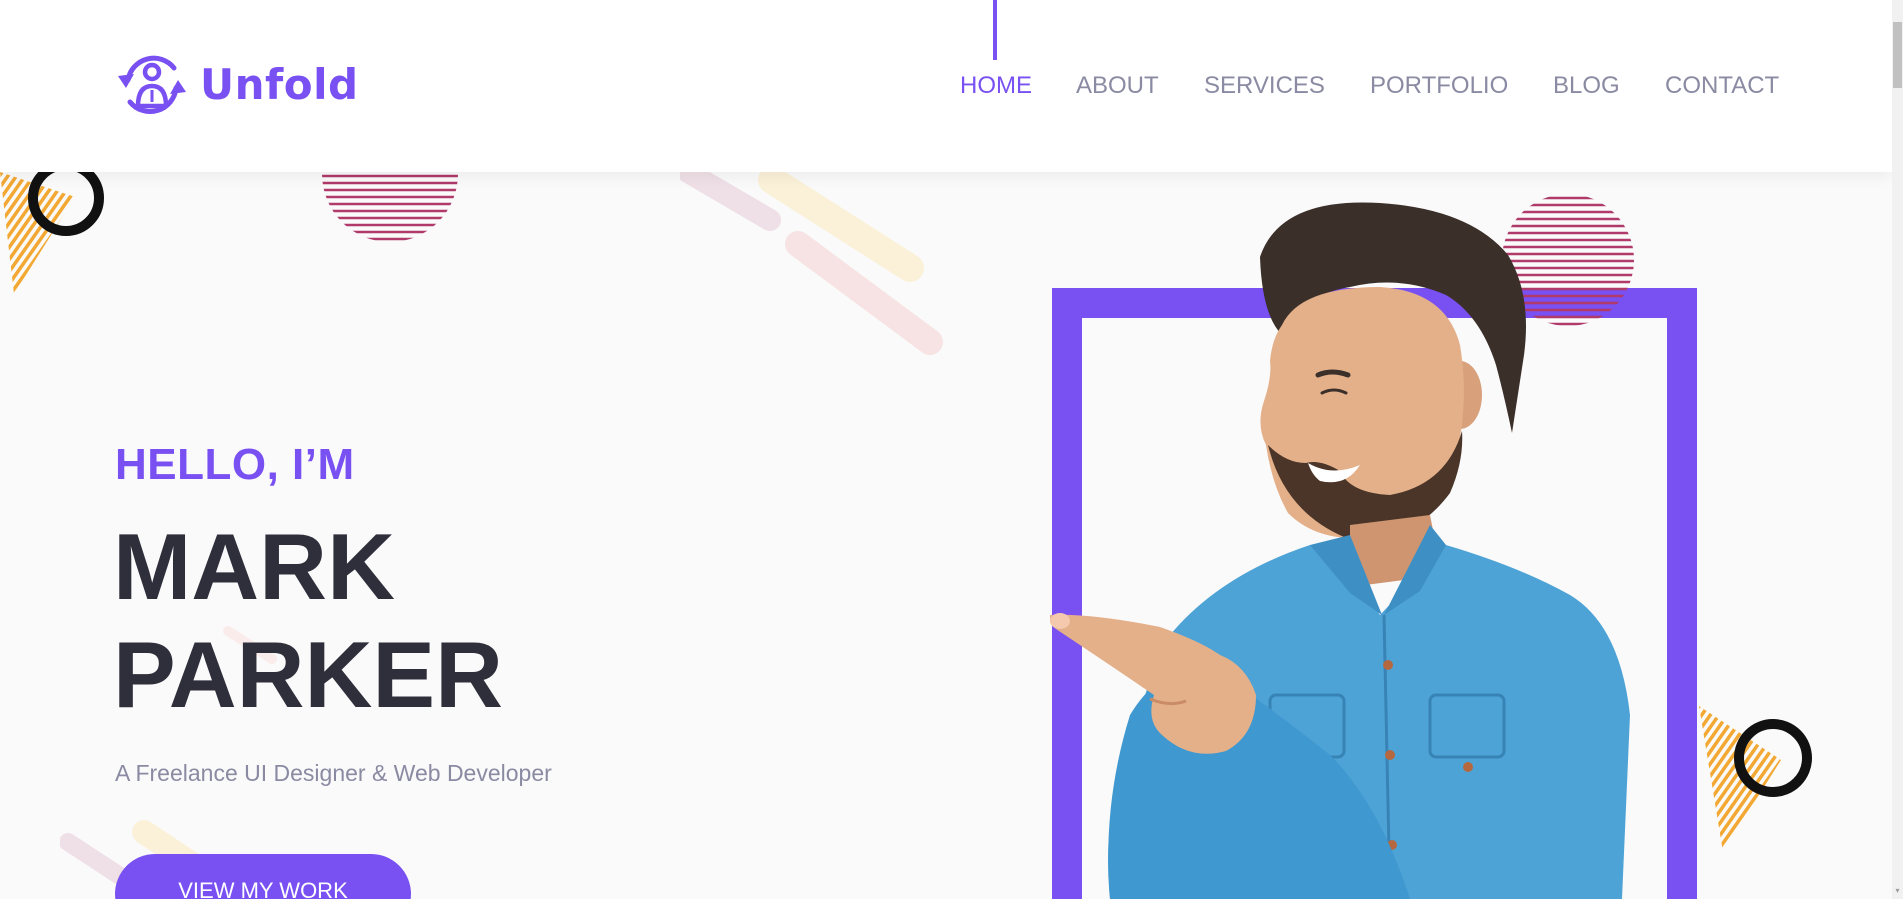 The height and width of the screenshot is (899, 1903). What do you see at coordinates (52, 233) in the screenshot?
I see `triangle-stripes-decoration` at bounding box center [52, 233].